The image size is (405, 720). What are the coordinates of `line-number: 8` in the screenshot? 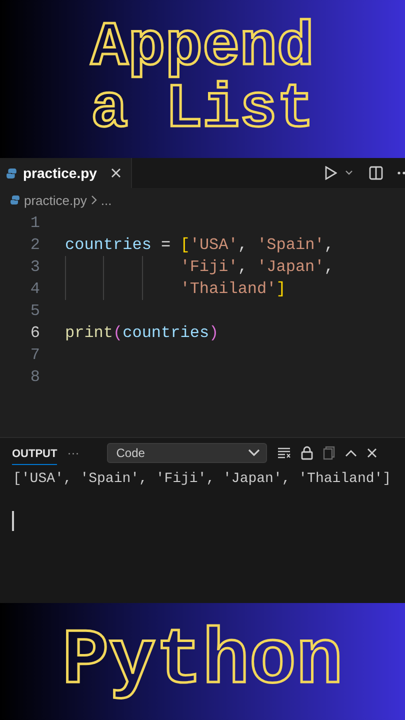 It's located at (34, 377).